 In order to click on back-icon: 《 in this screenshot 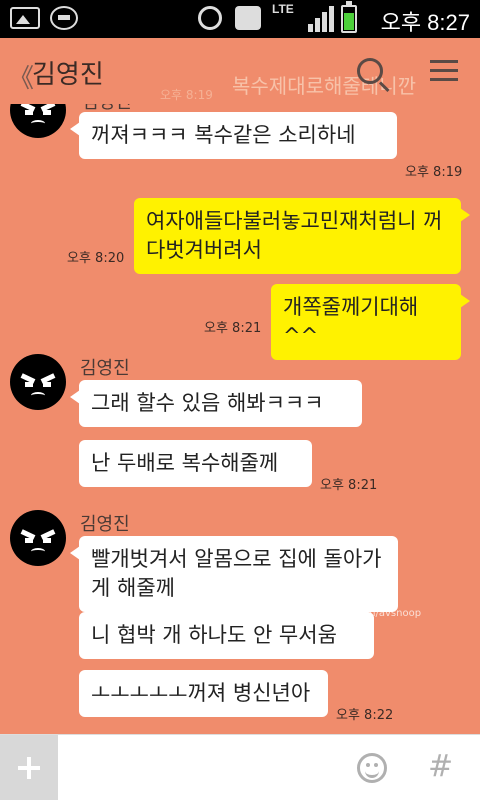, I will do `click(21, 76)`.